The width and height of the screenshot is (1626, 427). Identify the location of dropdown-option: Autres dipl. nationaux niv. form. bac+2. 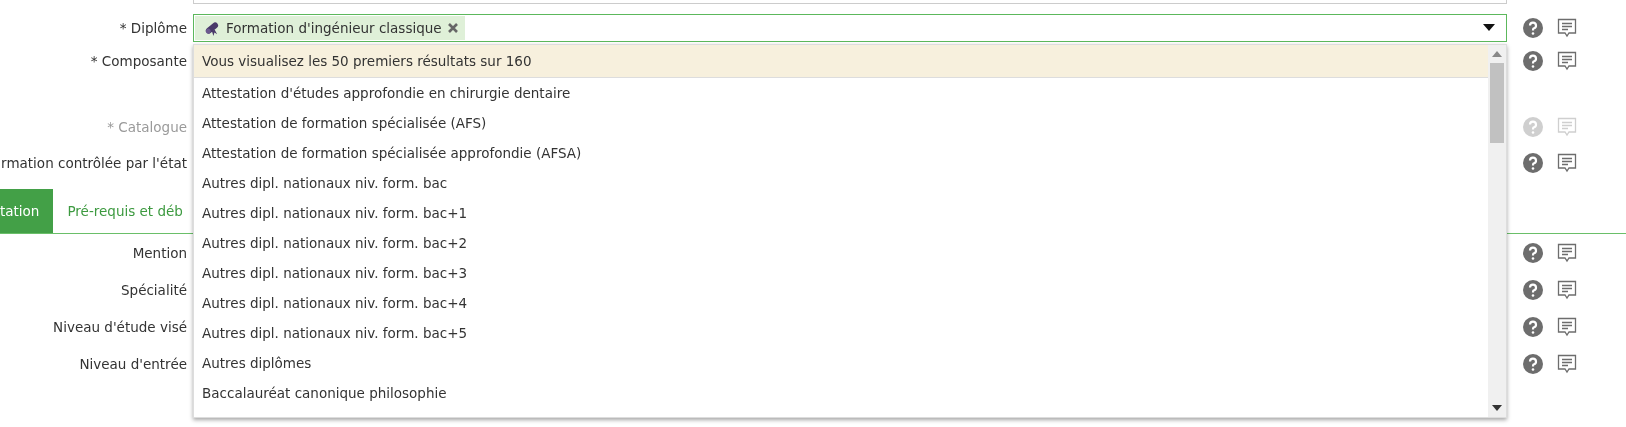
(841, 243).